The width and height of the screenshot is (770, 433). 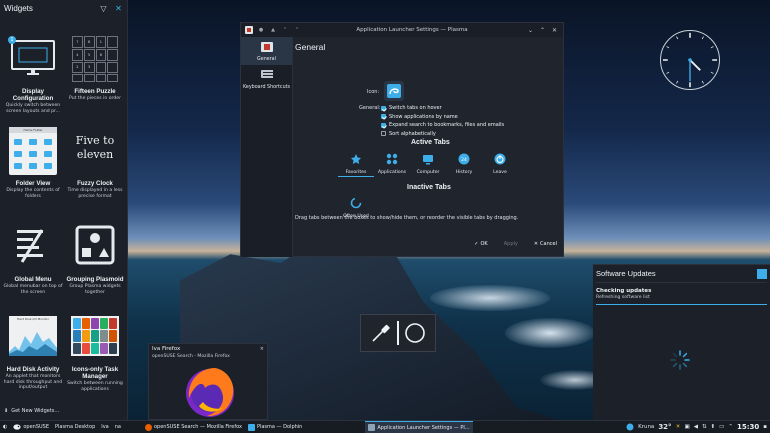 I want to click on clock-time: 15:30, so click(x=748, y=427).